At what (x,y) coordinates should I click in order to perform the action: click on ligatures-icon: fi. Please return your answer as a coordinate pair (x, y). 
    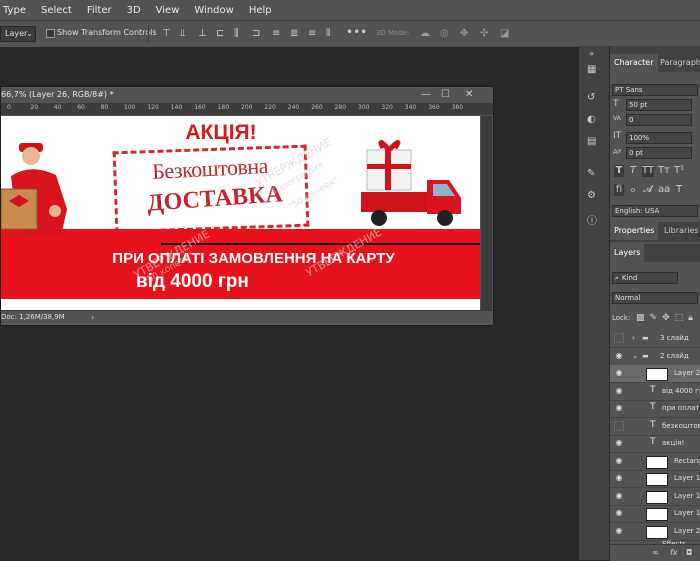
    Looking at the image, I should click on (619, 190).